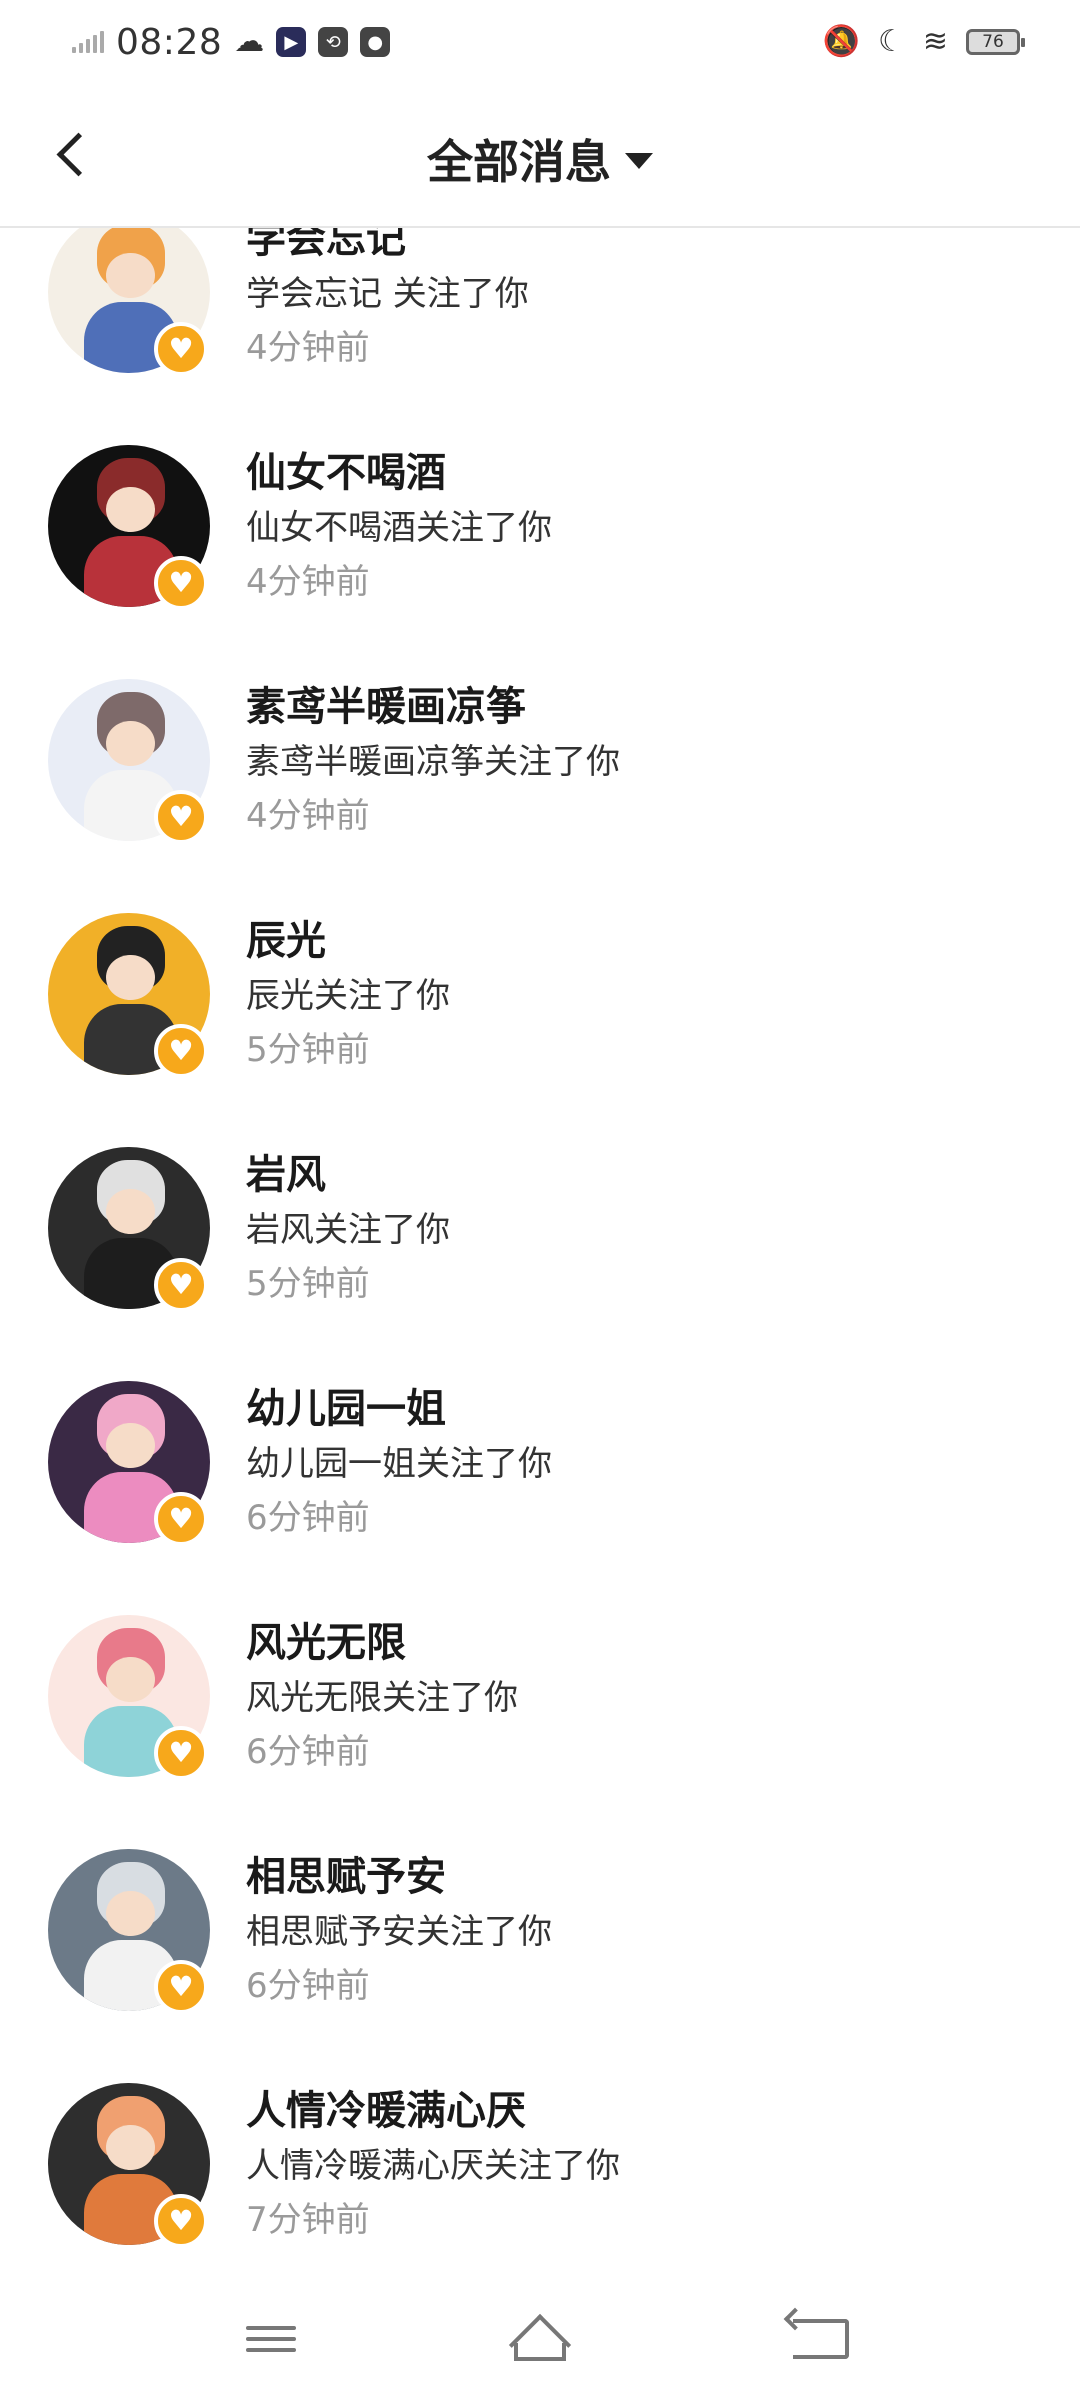 Image resolution: width=1080 pixels, height=2408 pixels. I want to click on mute-bell-icon: 🔕, so click(841, 41).